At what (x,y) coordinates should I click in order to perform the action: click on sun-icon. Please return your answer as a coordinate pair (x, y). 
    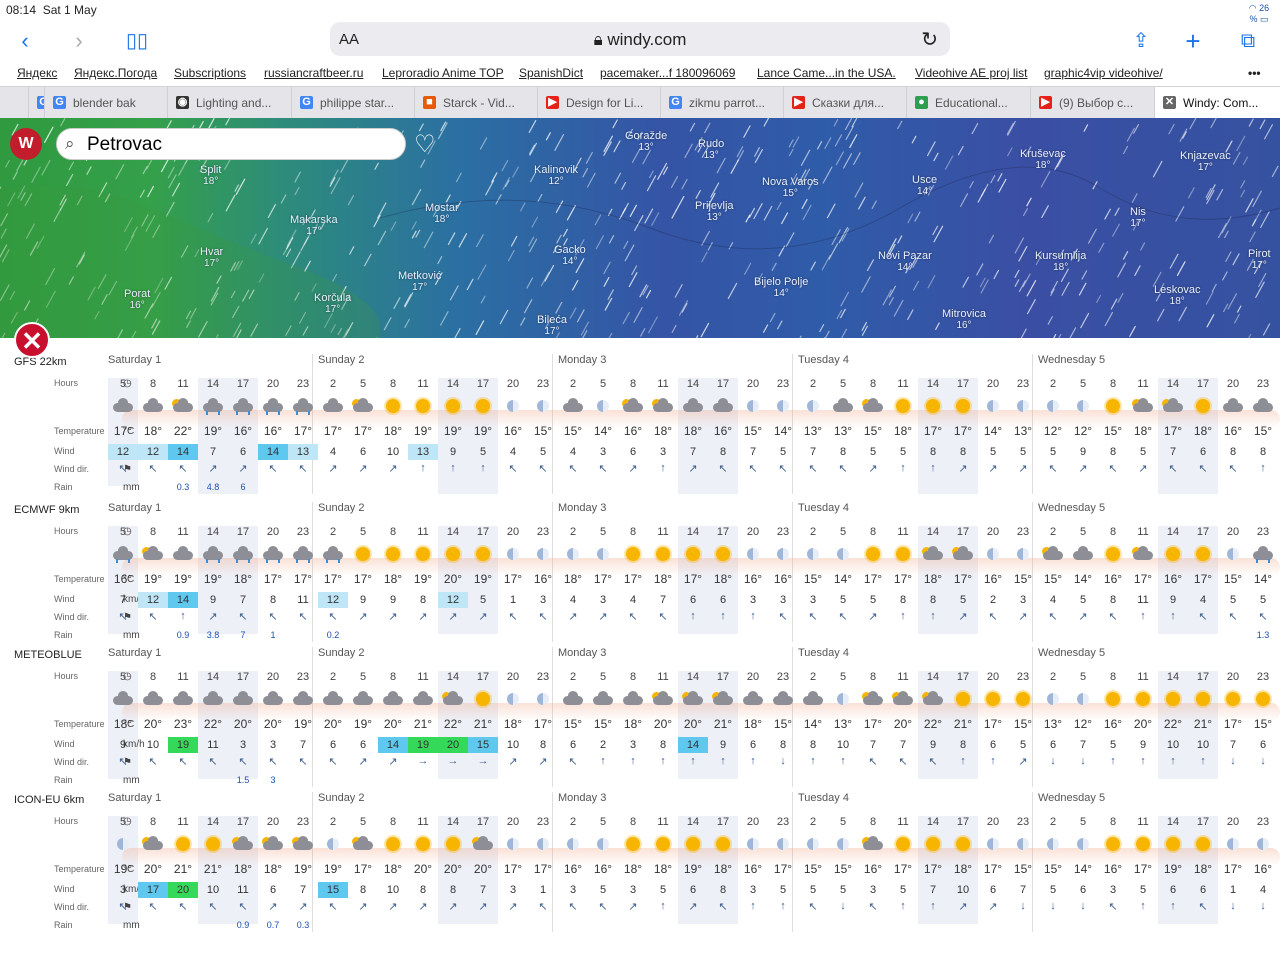
    Looking at the image, I should click on (423, 844).